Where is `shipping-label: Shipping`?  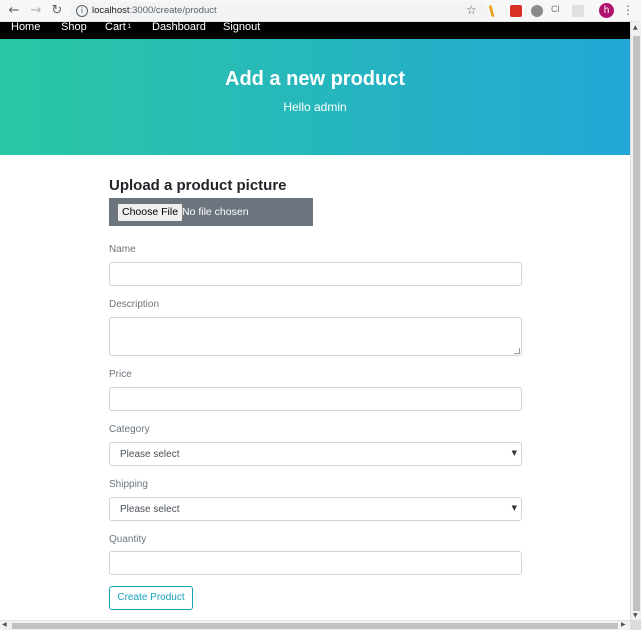
shipping-label: Shipping is located at coordinates (128, 484).